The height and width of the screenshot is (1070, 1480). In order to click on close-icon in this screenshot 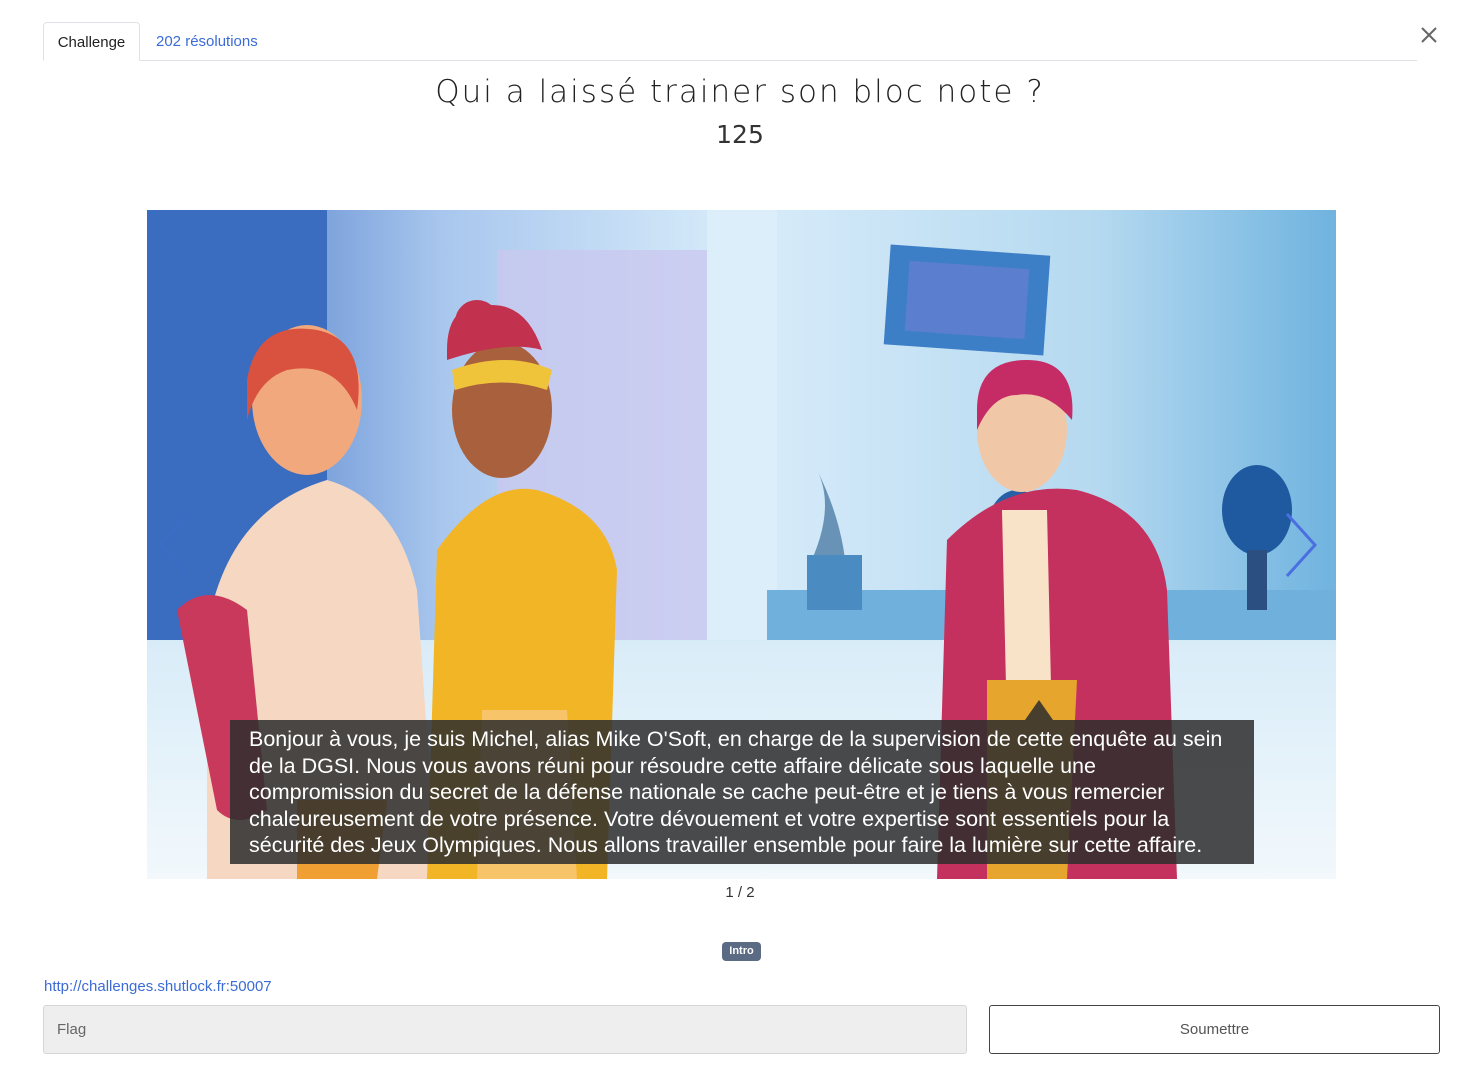, I will do `click(1429, 35)`.